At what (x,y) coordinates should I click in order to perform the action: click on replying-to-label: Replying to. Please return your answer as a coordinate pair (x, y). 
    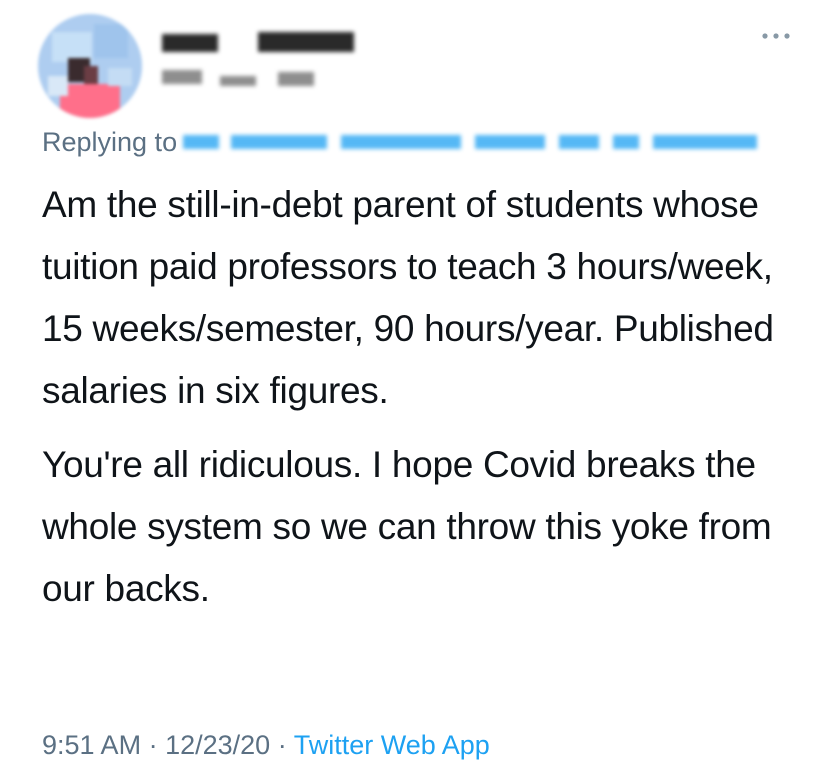
    Looking at the image, I should click on (110, 141).